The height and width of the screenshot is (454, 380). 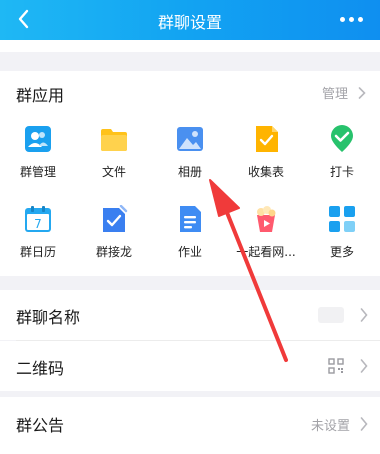 I want to click on app-label: 更多, so click(x=341, y=252).